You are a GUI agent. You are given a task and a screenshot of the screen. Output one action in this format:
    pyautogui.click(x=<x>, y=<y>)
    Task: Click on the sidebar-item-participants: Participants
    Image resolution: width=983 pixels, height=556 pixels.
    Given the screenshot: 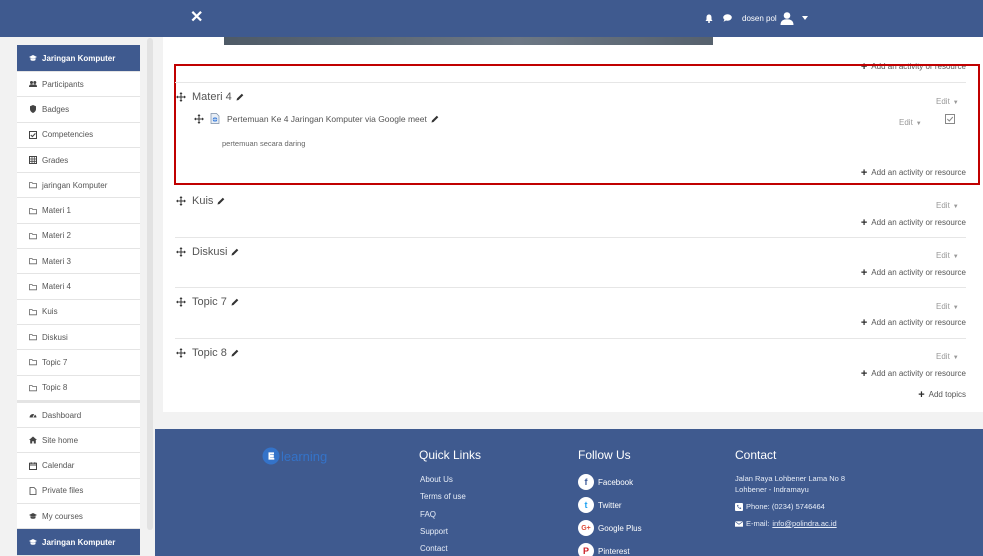 What is the action you would take?
    pyautogui.click(x=78, y=85)
    